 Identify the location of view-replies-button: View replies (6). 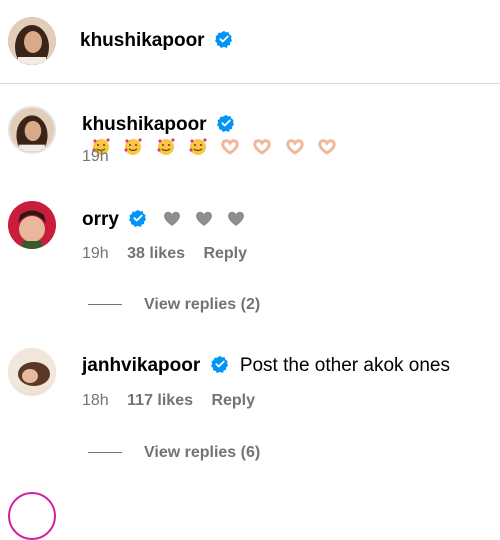
(174, 453).